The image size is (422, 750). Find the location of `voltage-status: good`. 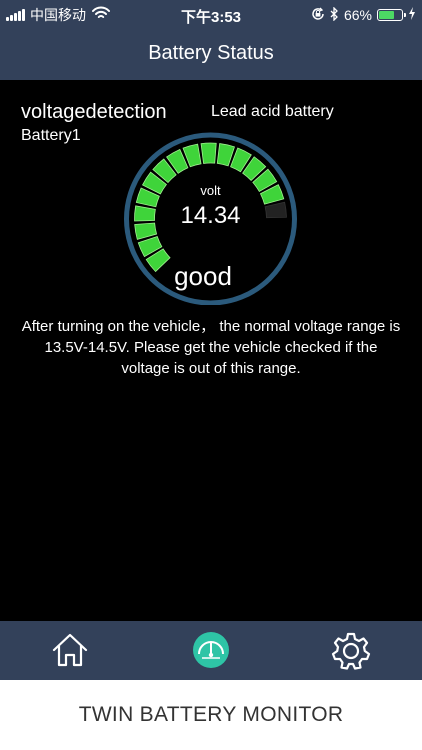

voltage-status: good is located at coordinates (203, 276).